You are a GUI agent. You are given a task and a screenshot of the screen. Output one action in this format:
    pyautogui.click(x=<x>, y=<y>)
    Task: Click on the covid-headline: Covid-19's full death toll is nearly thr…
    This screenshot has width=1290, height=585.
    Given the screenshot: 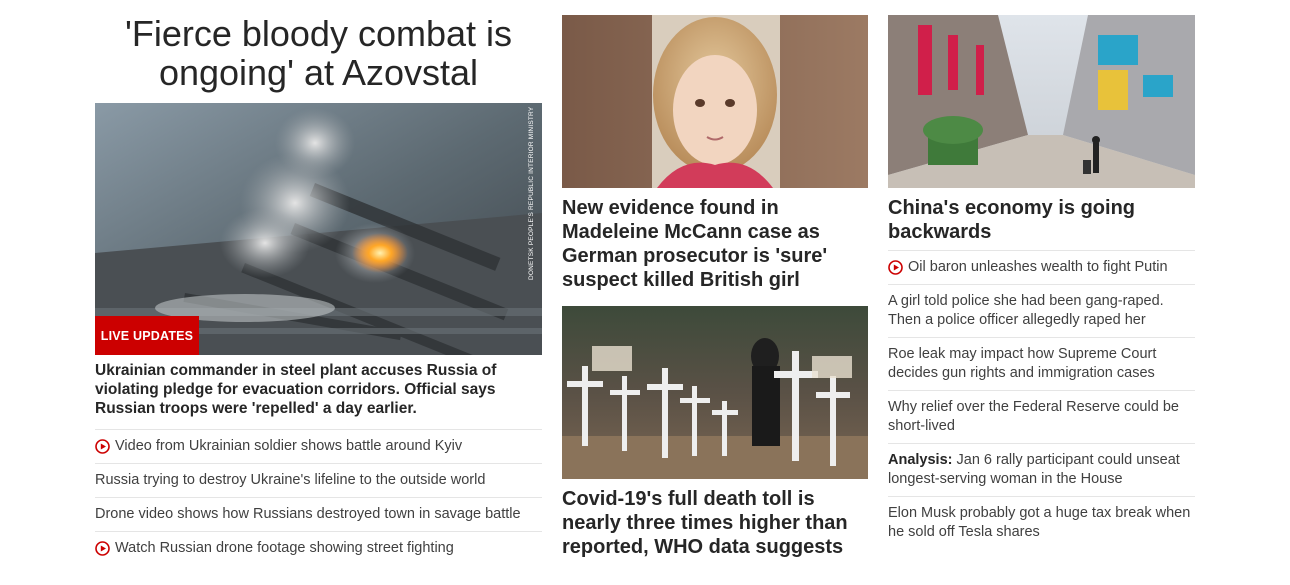 What is the action you would take?
    pyautogui.click(x=715, y=523)
    